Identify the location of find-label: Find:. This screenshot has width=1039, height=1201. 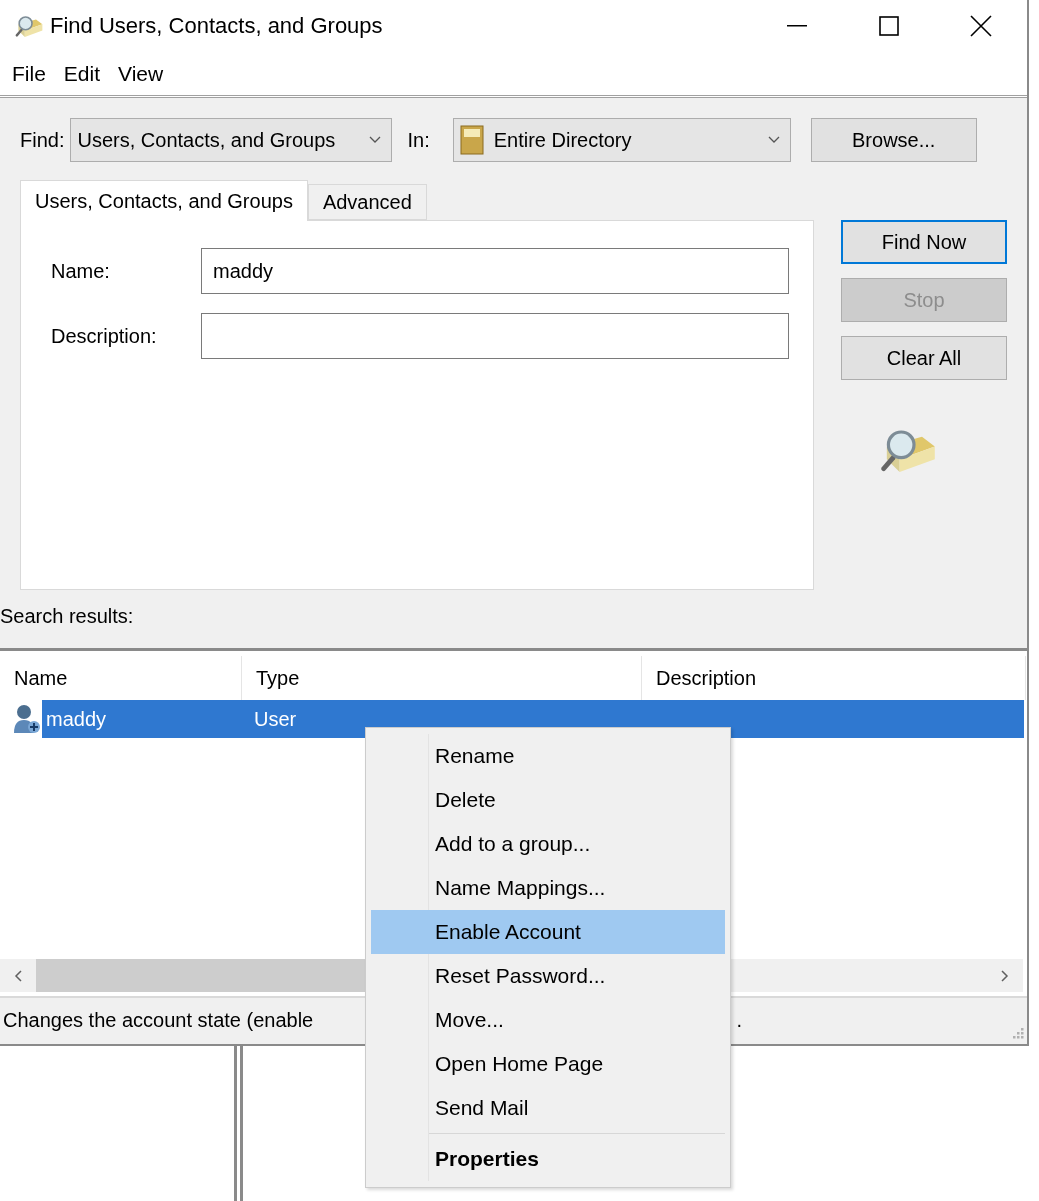
(42, 140).